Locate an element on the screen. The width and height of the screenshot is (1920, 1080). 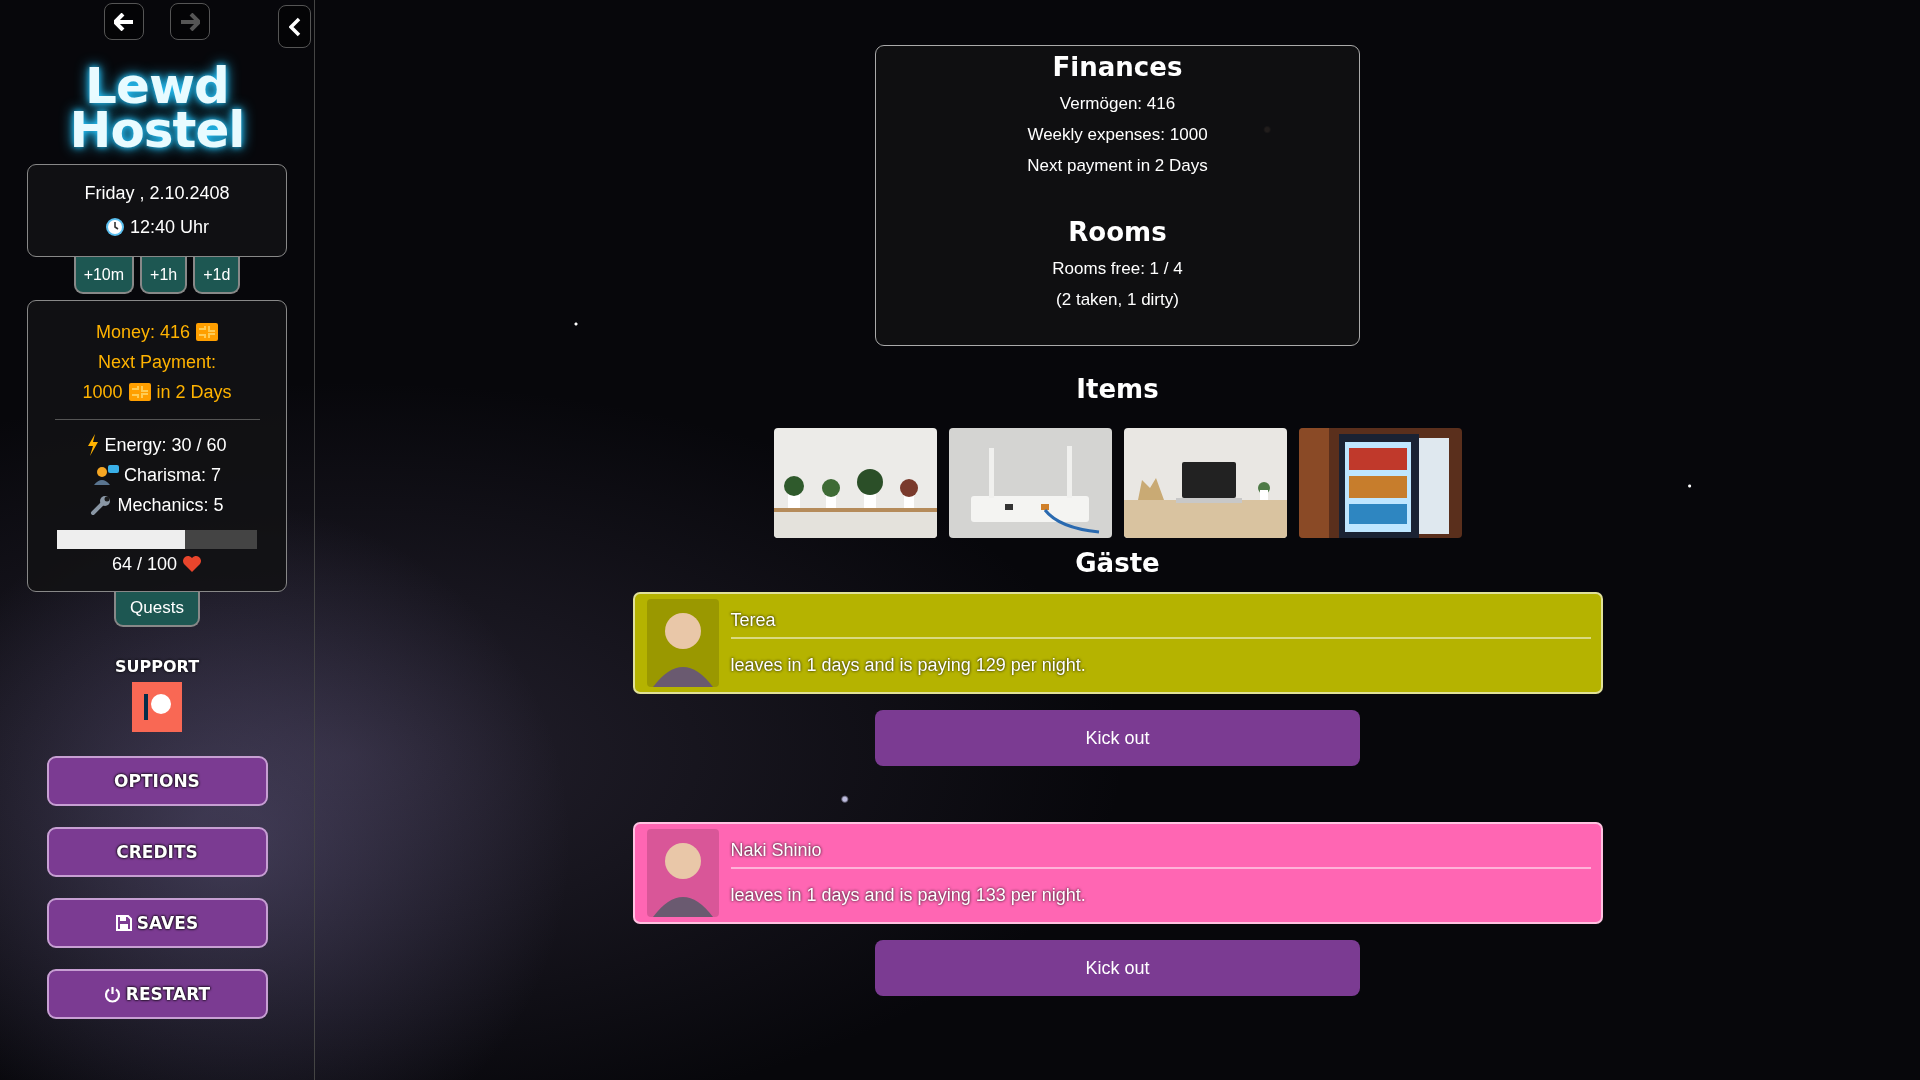
guest-name: Naki Shinio is located at coordinates (1160, 854).